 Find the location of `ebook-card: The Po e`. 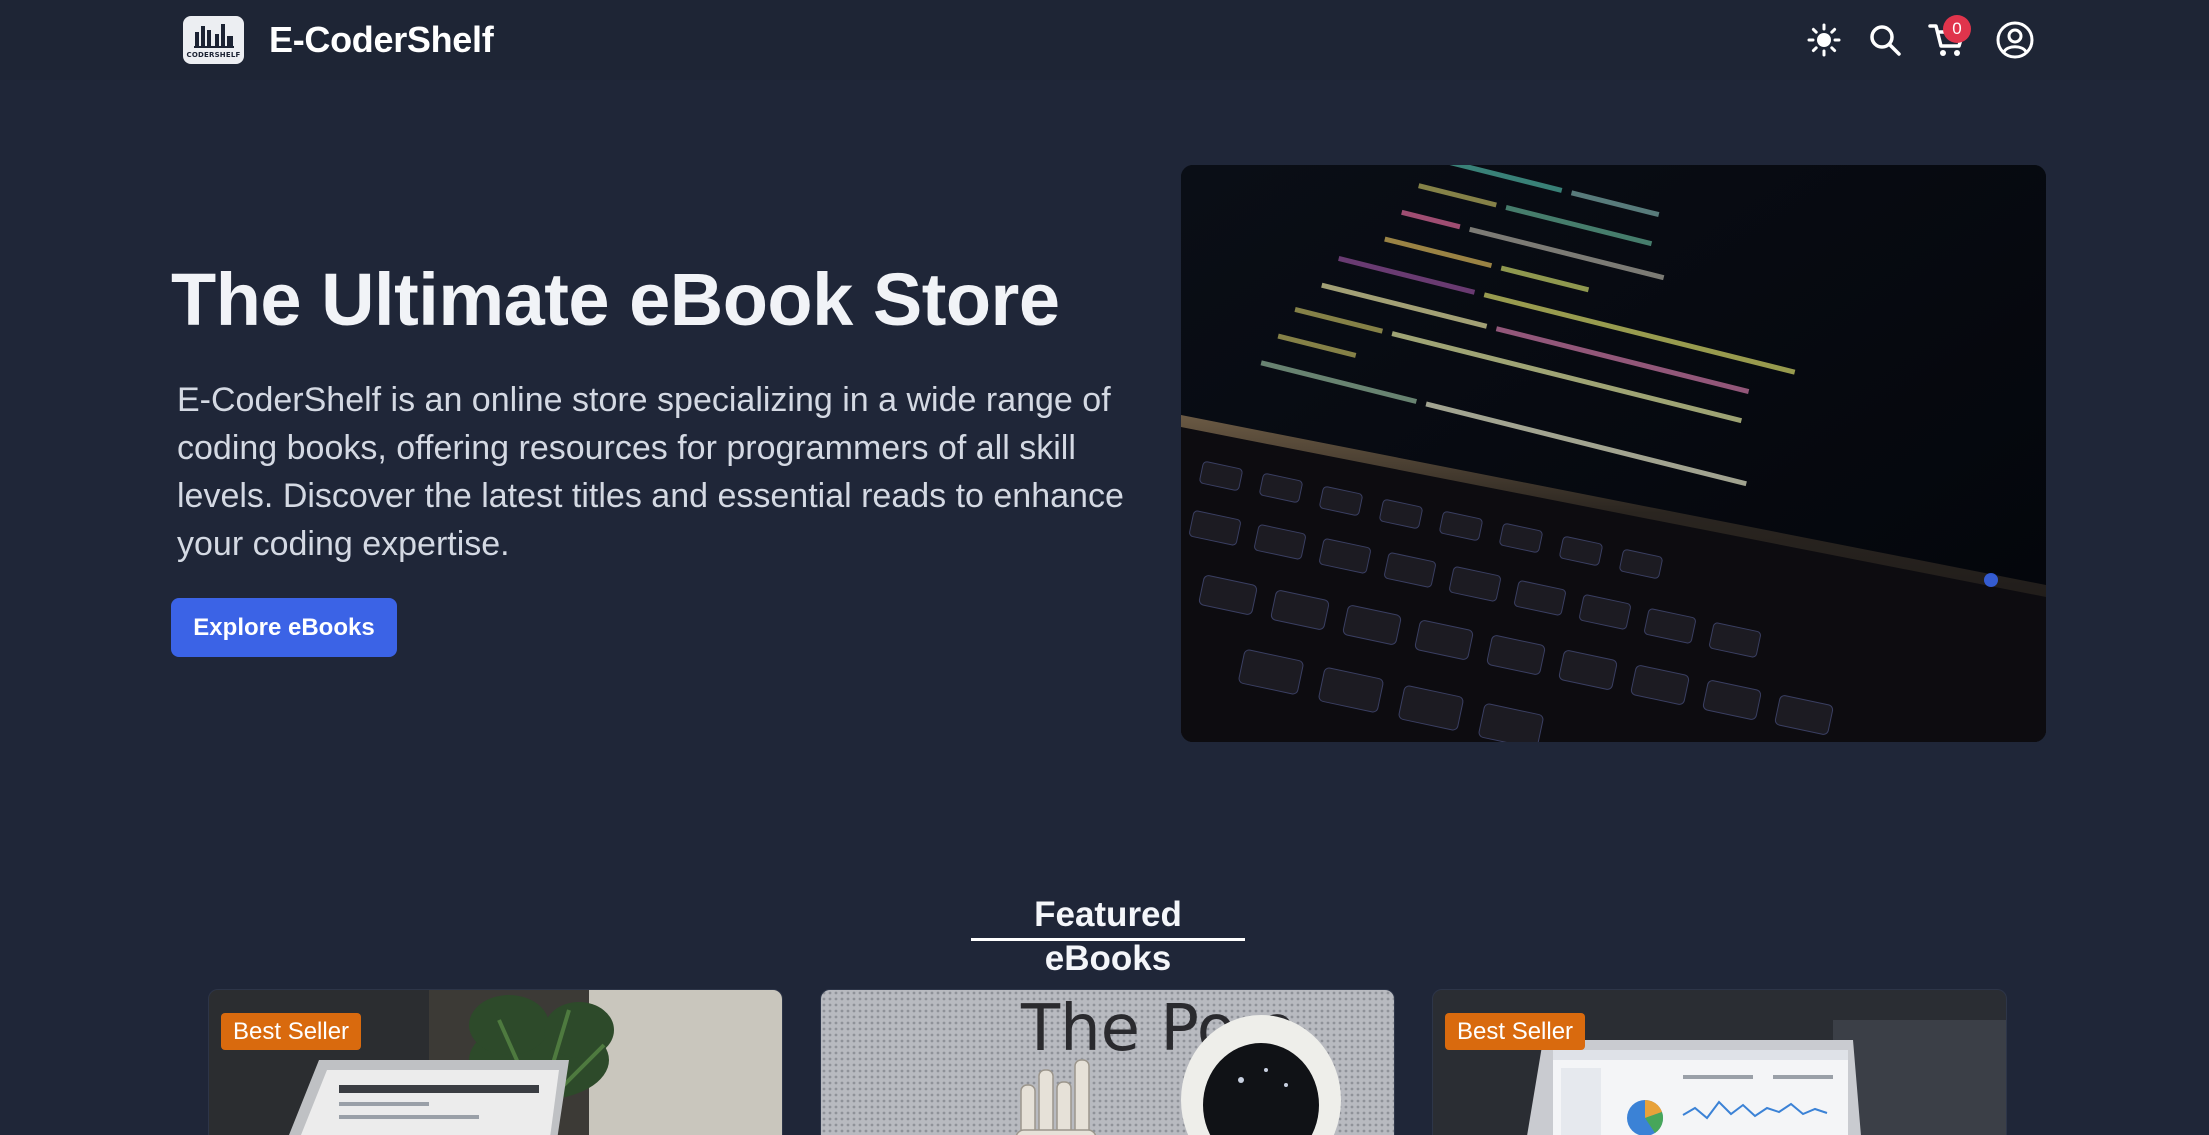

ebook-card: The Po e is located at coordinates (1107, 1062).